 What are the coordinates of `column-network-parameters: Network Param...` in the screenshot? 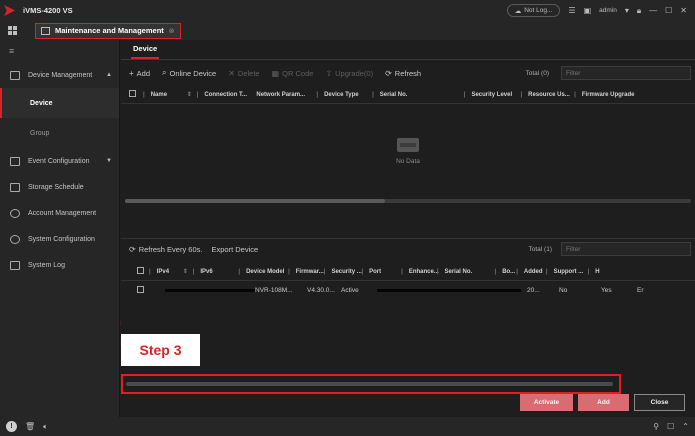 It's located at (283, 95).